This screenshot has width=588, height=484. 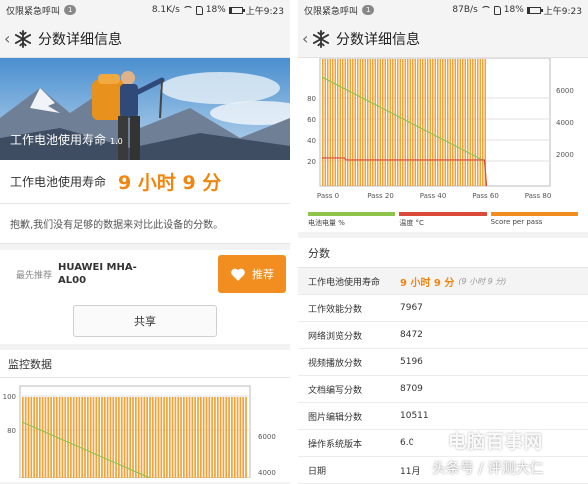 I want to click on legend-temperature: 温度 °C, so click(x=443, y=220).